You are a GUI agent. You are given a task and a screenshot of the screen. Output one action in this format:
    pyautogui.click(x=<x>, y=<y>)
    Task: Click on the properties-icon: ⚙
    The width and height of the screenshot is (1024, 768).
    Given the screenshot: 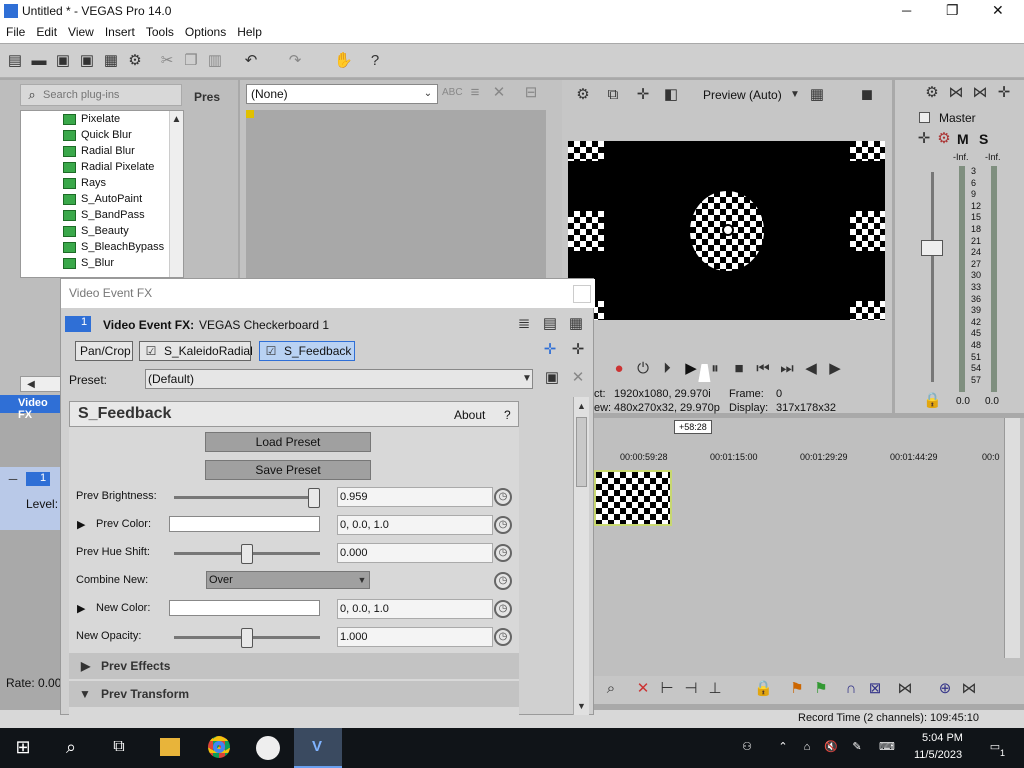 What is the action you would take?
    pyautogui.click(x=135, y=61)
    